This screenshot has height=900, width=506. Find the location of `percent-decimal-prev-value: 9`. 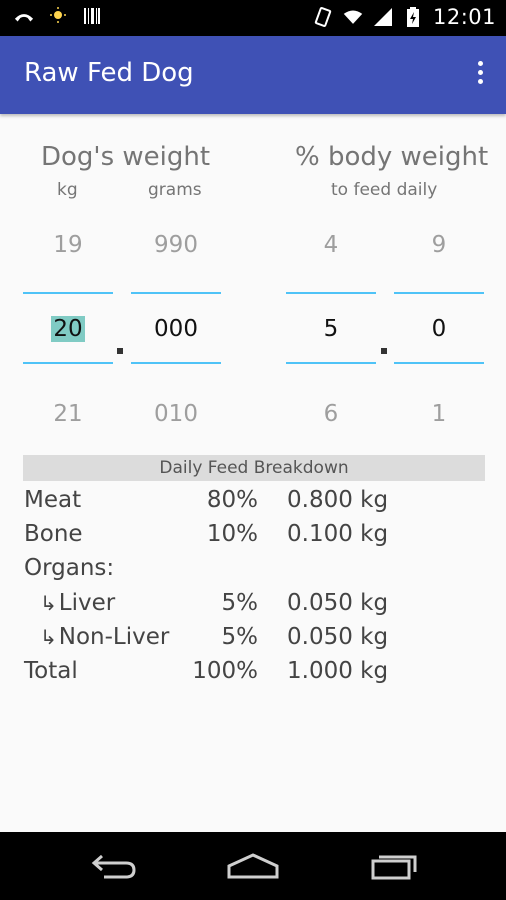

percent-decimal-prev-value: 9 is located at coordinates (439, 245).